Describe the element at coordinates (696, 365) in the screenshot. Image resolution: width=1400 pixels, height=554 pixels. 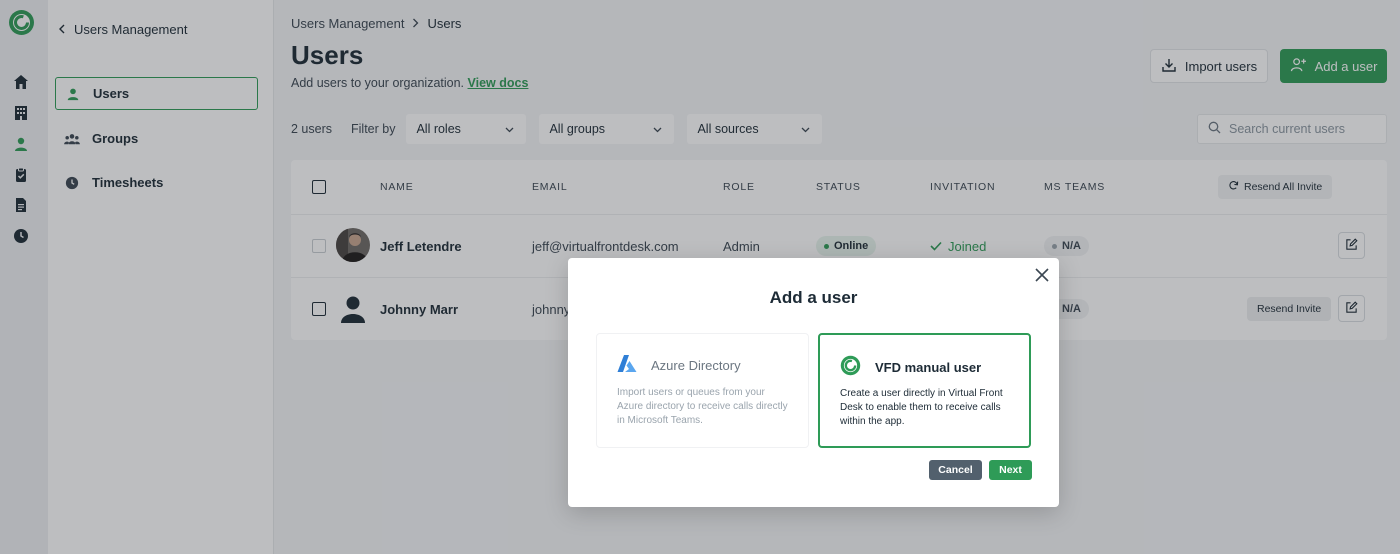
I see `option-title: Azure Directory` at that location.